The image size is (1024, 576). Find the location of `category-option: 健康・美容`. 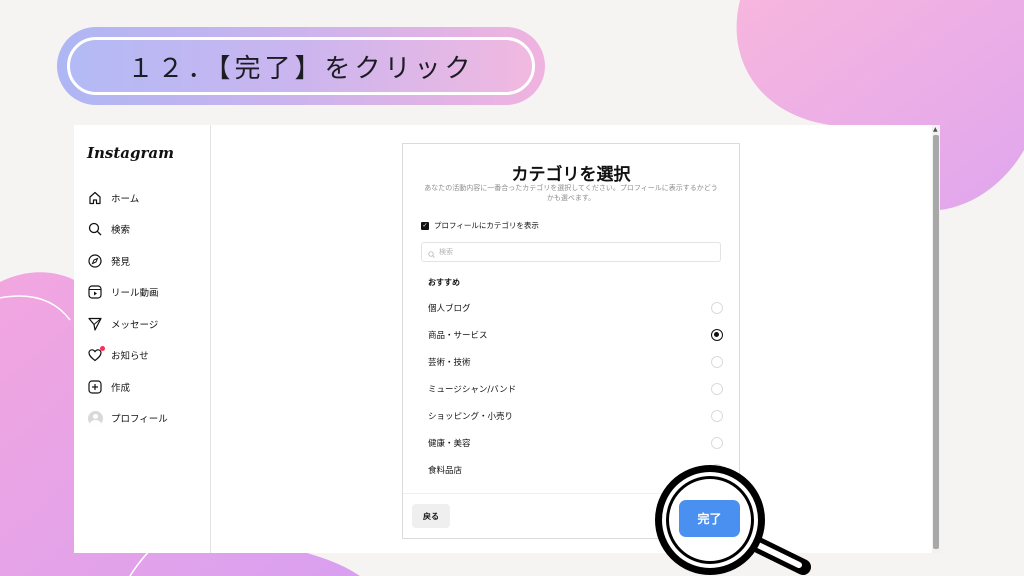

category-option: 健康・美容 is located at coordinates (575, 443).